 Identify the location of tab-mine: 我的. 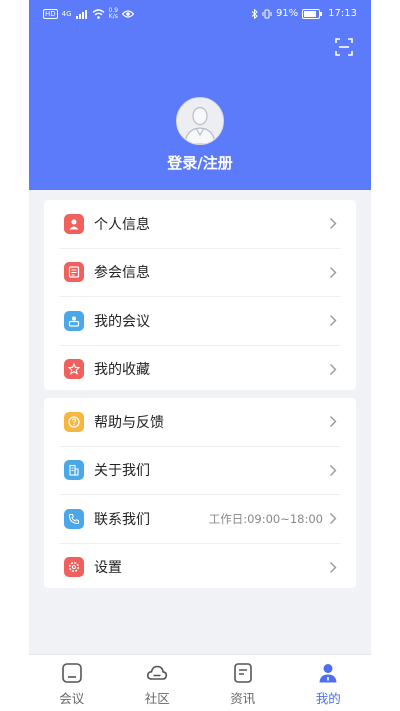
(329, 683).